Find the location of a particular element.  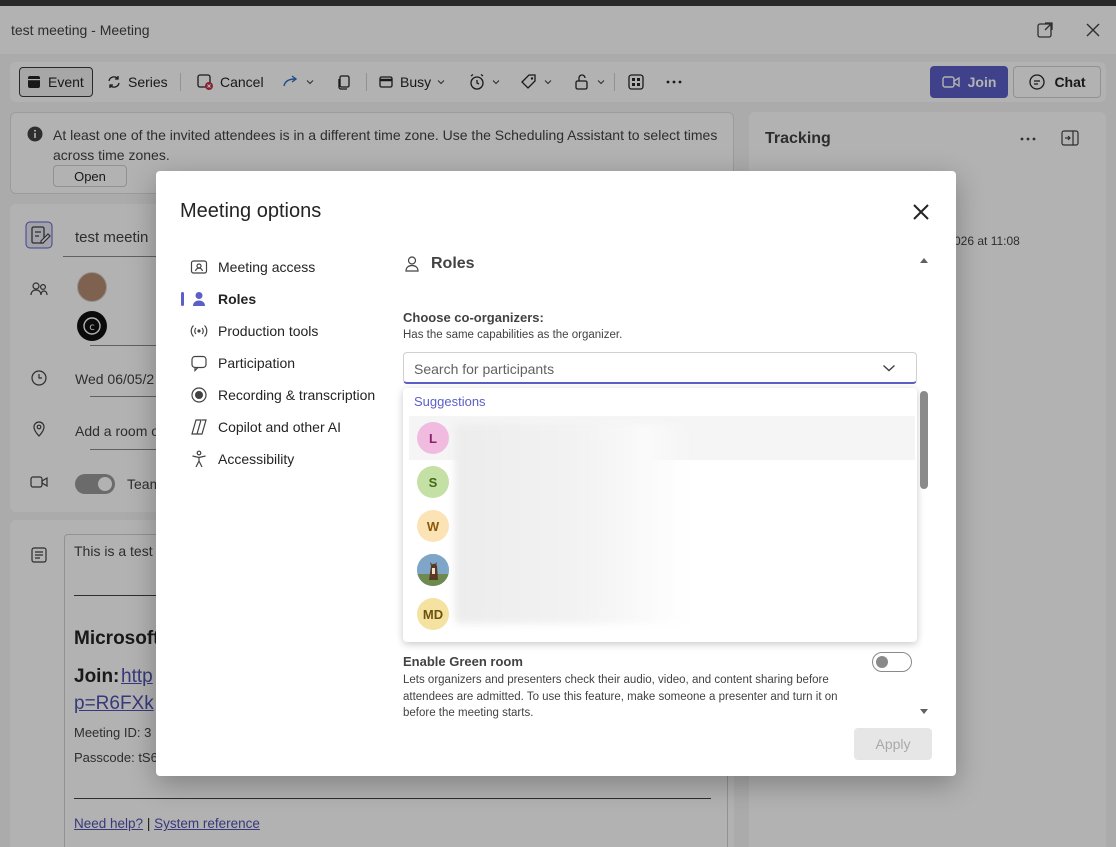

person-icon is located at coordinates (199, 299).